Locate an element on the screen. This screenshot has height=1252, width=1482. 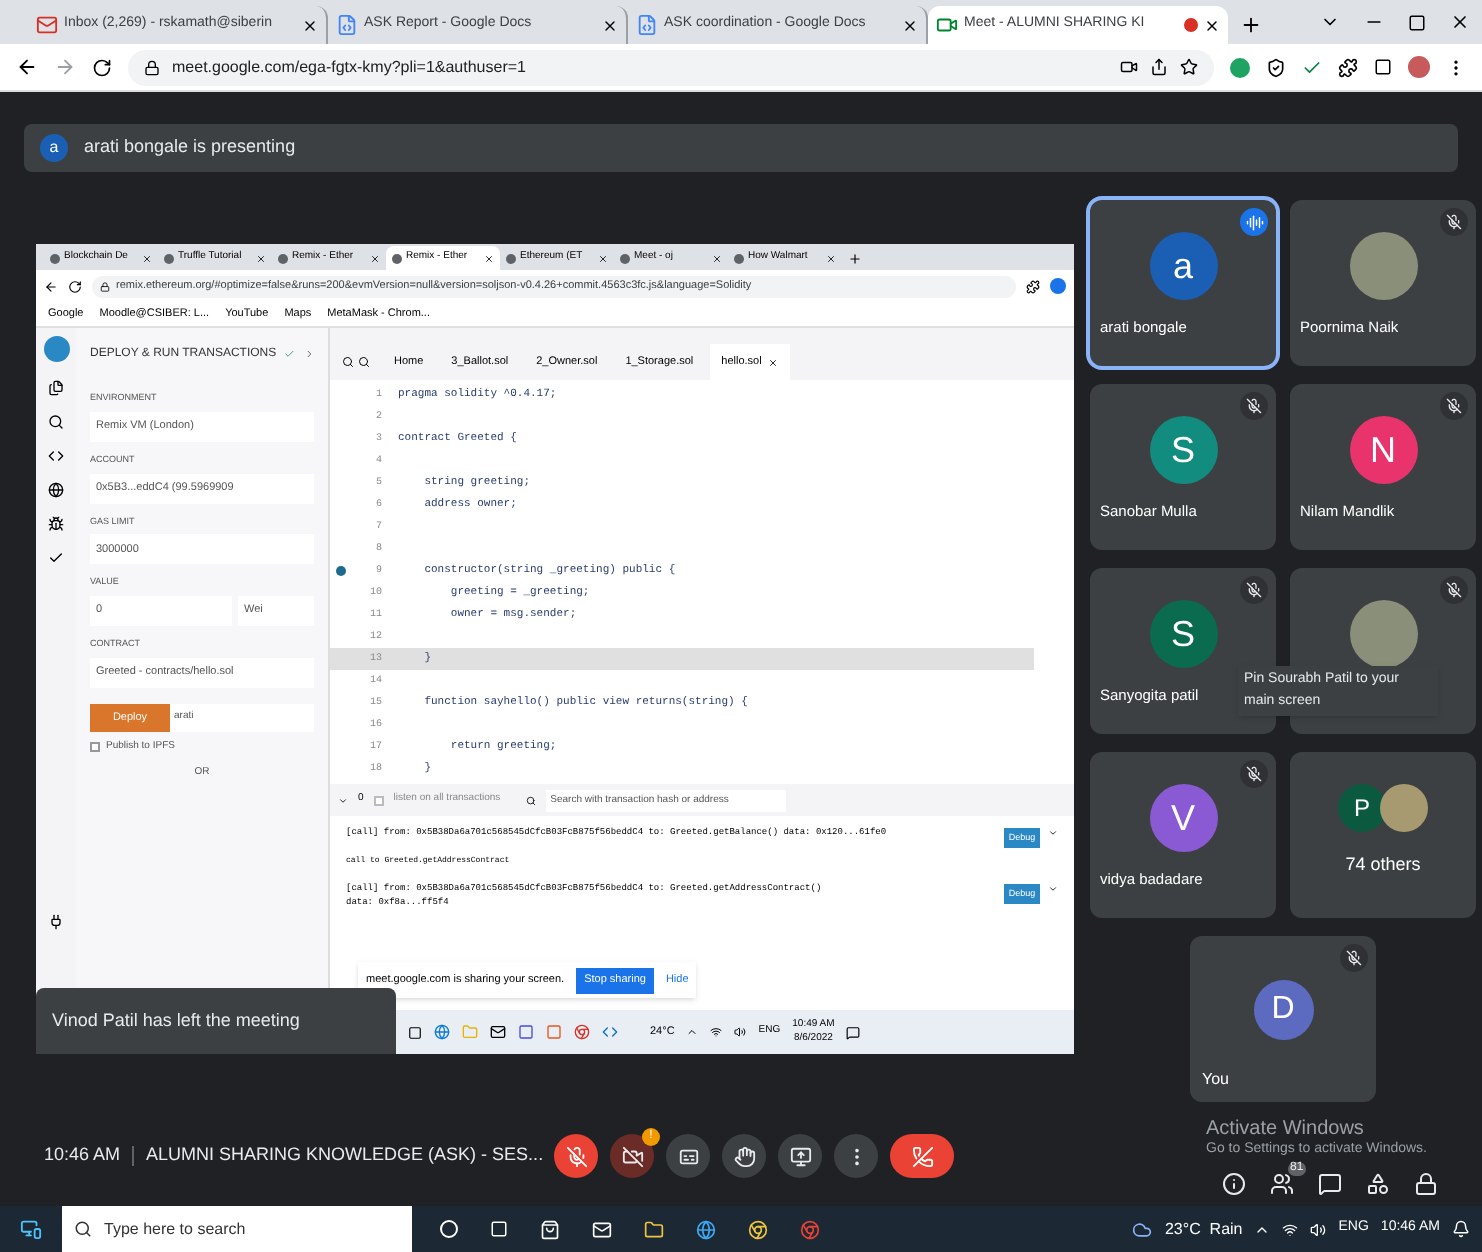
raise-hand-button is located at coordinates (744, 1156).